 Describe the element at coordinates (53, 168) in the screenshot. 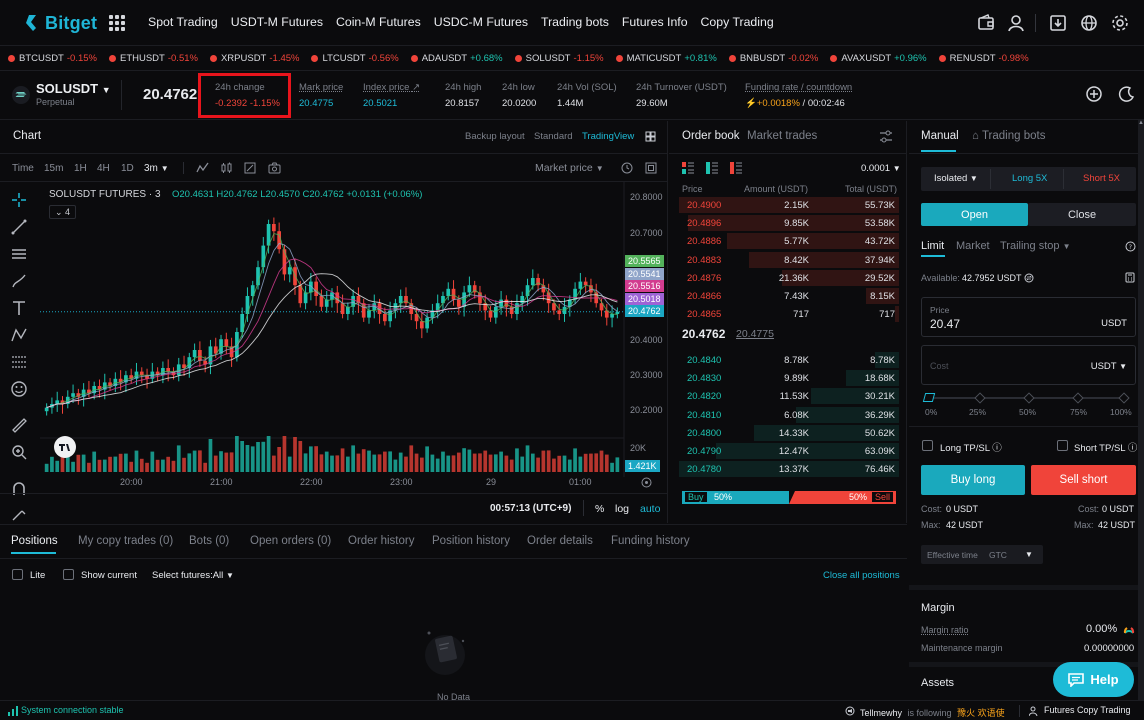

I see `tf-15m: 15m` at that location.